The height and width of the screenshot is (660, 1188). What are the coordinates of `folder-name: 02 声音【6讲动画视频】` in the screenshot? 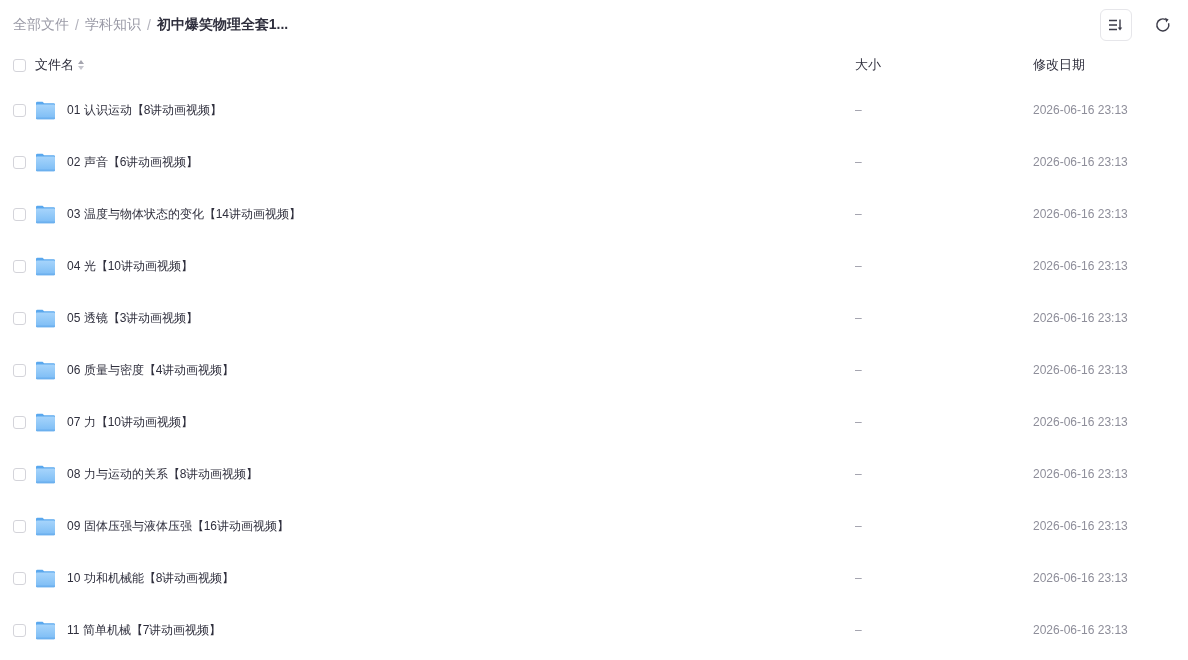 It's located at (455, 162).